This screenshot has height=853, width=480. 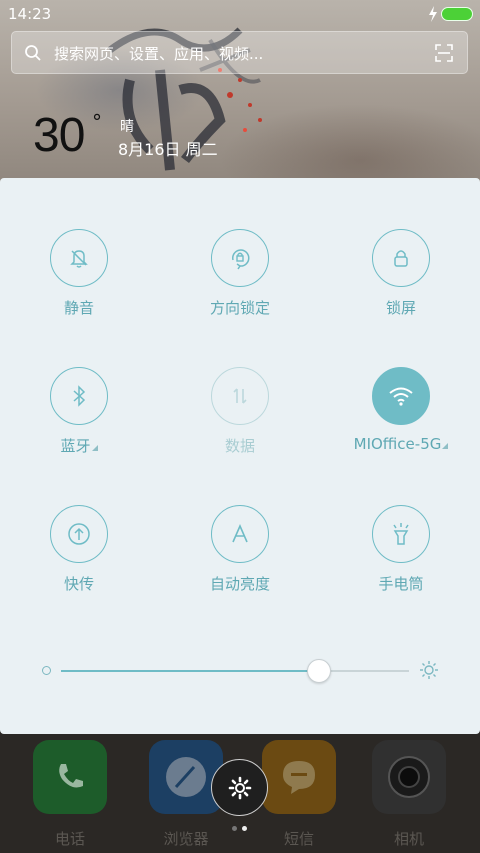 What do you see at coordinates (79, 534) in the screenshot?
I see `quick-transfer-icon` at bounding box center [79, 534].